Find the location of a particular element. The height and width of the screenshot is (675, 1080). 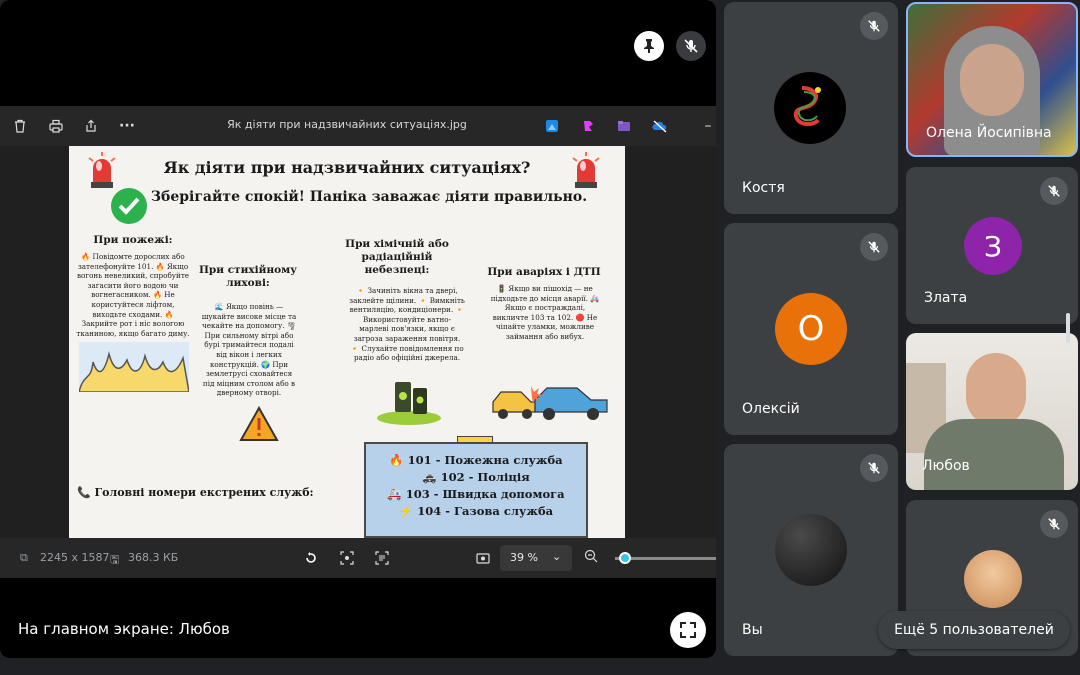

warning-sign-icon is located at coordinates (259, 423).